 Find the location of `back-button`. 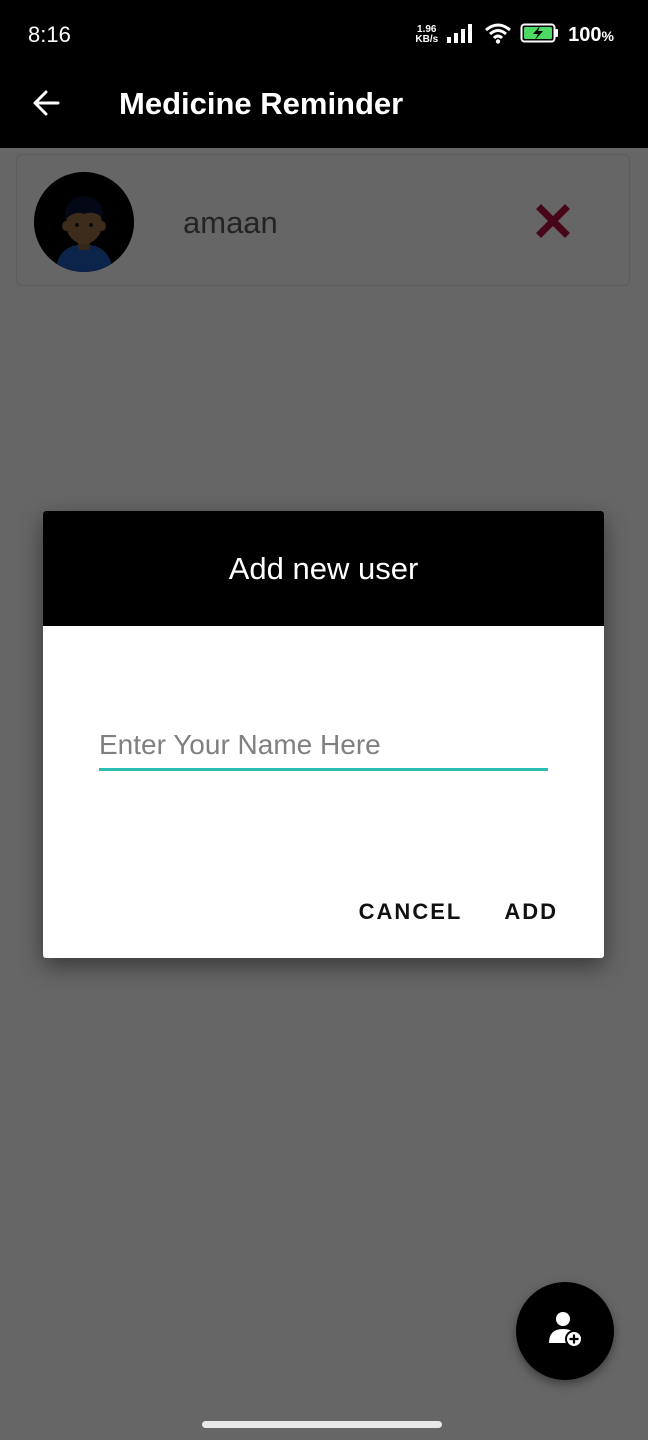

back-button is located at coordinates (46, 105).